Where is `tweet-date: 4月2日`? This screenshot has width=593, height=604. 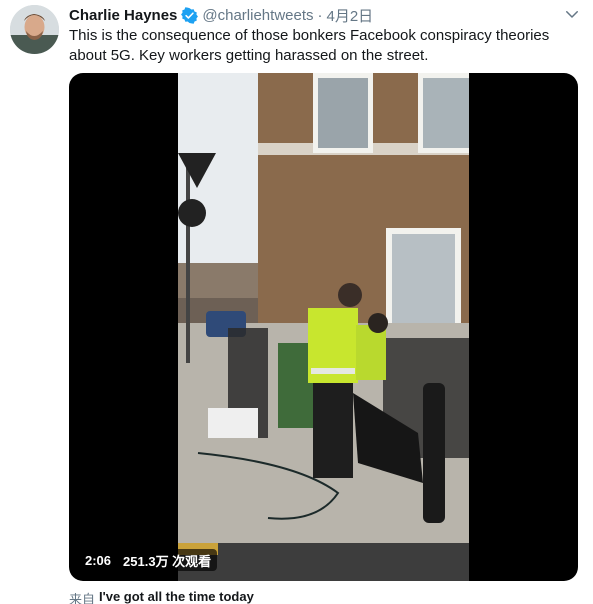
tweet-date: 4月2日 is located at coordinates (350, 15).